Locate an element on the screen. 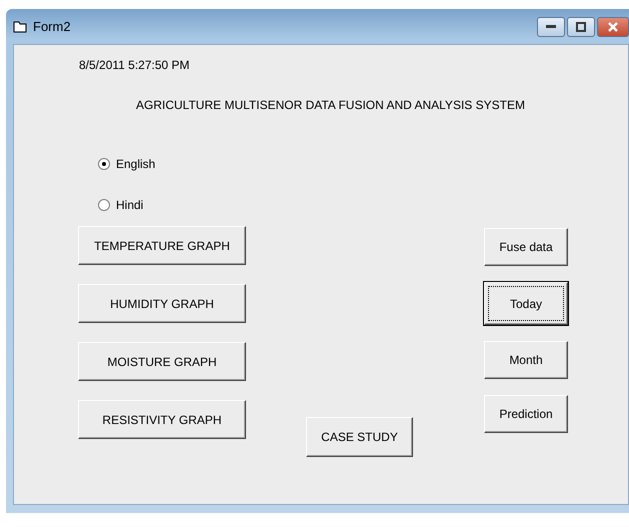 Image resolution: width=629 pixels, height=527 pixels. button: Prediction is located at coordinates (526, 414).